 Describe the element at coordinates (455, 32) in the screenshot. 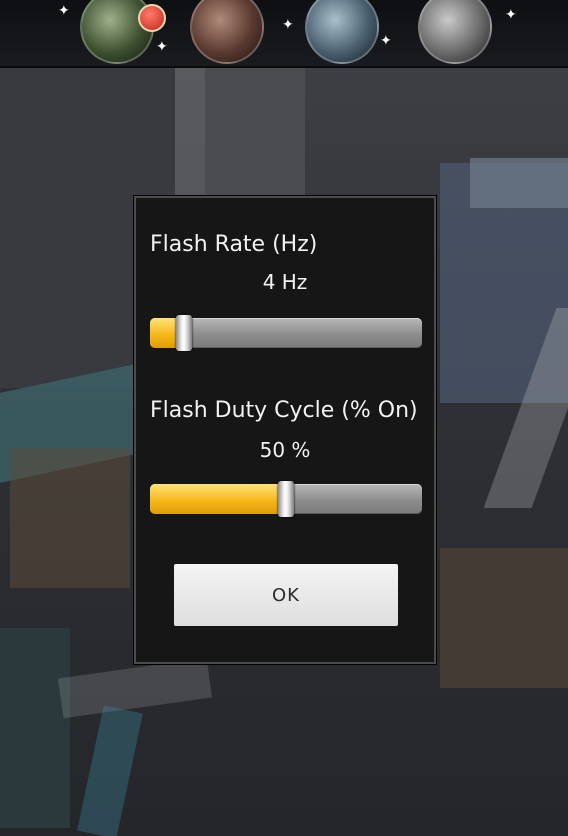

I see `silver-orb-icon` at that location.